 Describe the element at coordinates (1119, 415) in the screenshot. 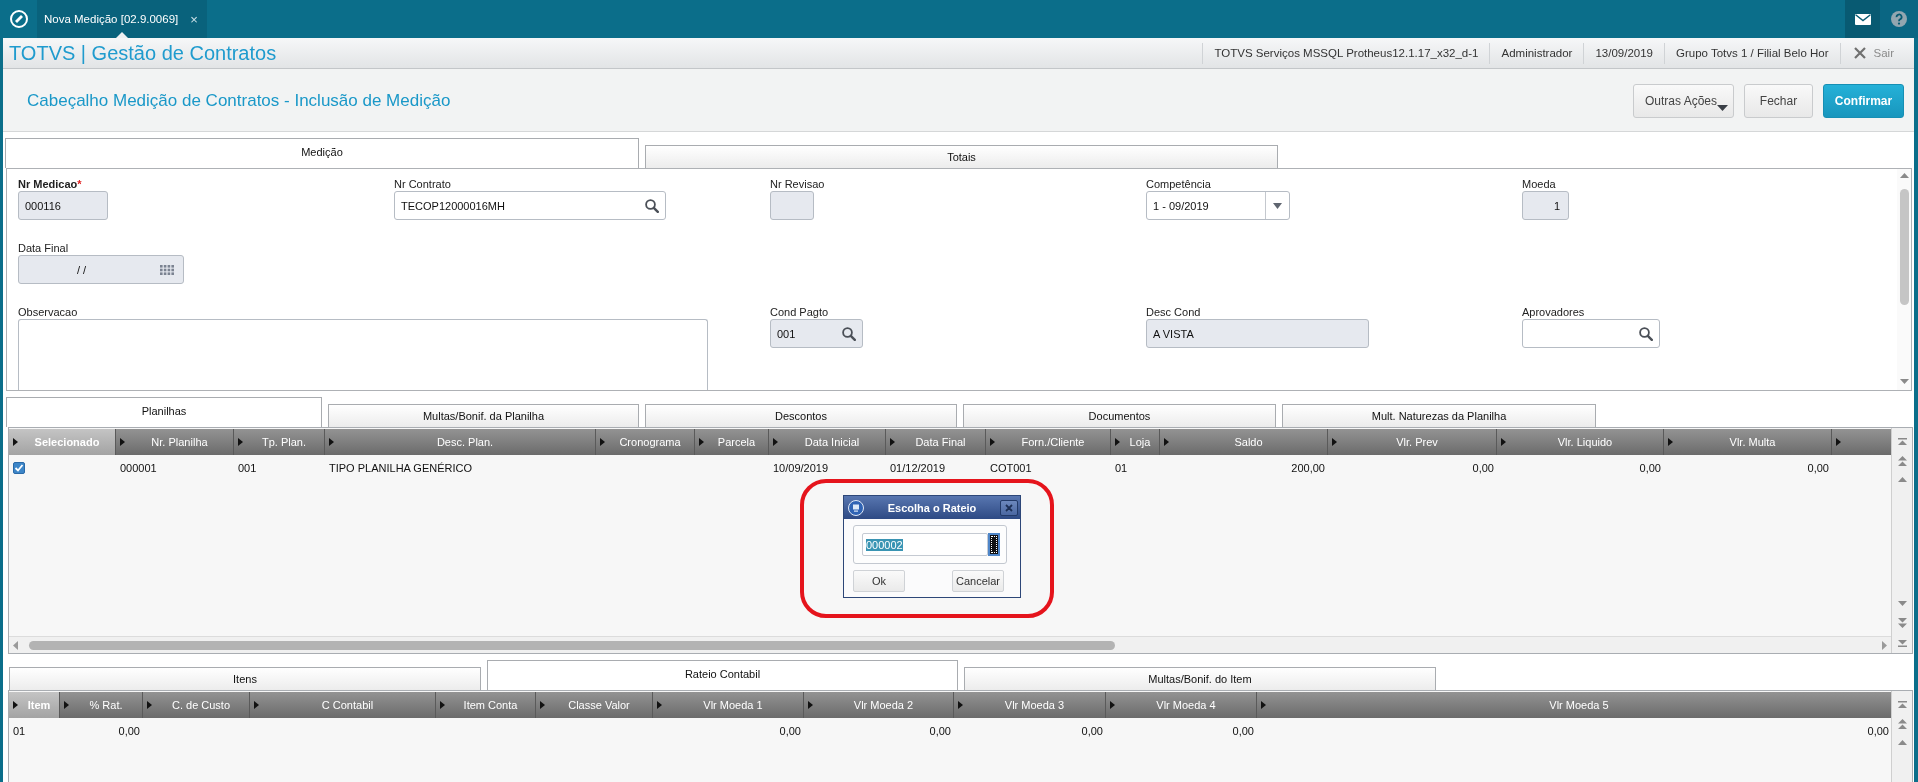

I see `tab: Documentos` at that location.